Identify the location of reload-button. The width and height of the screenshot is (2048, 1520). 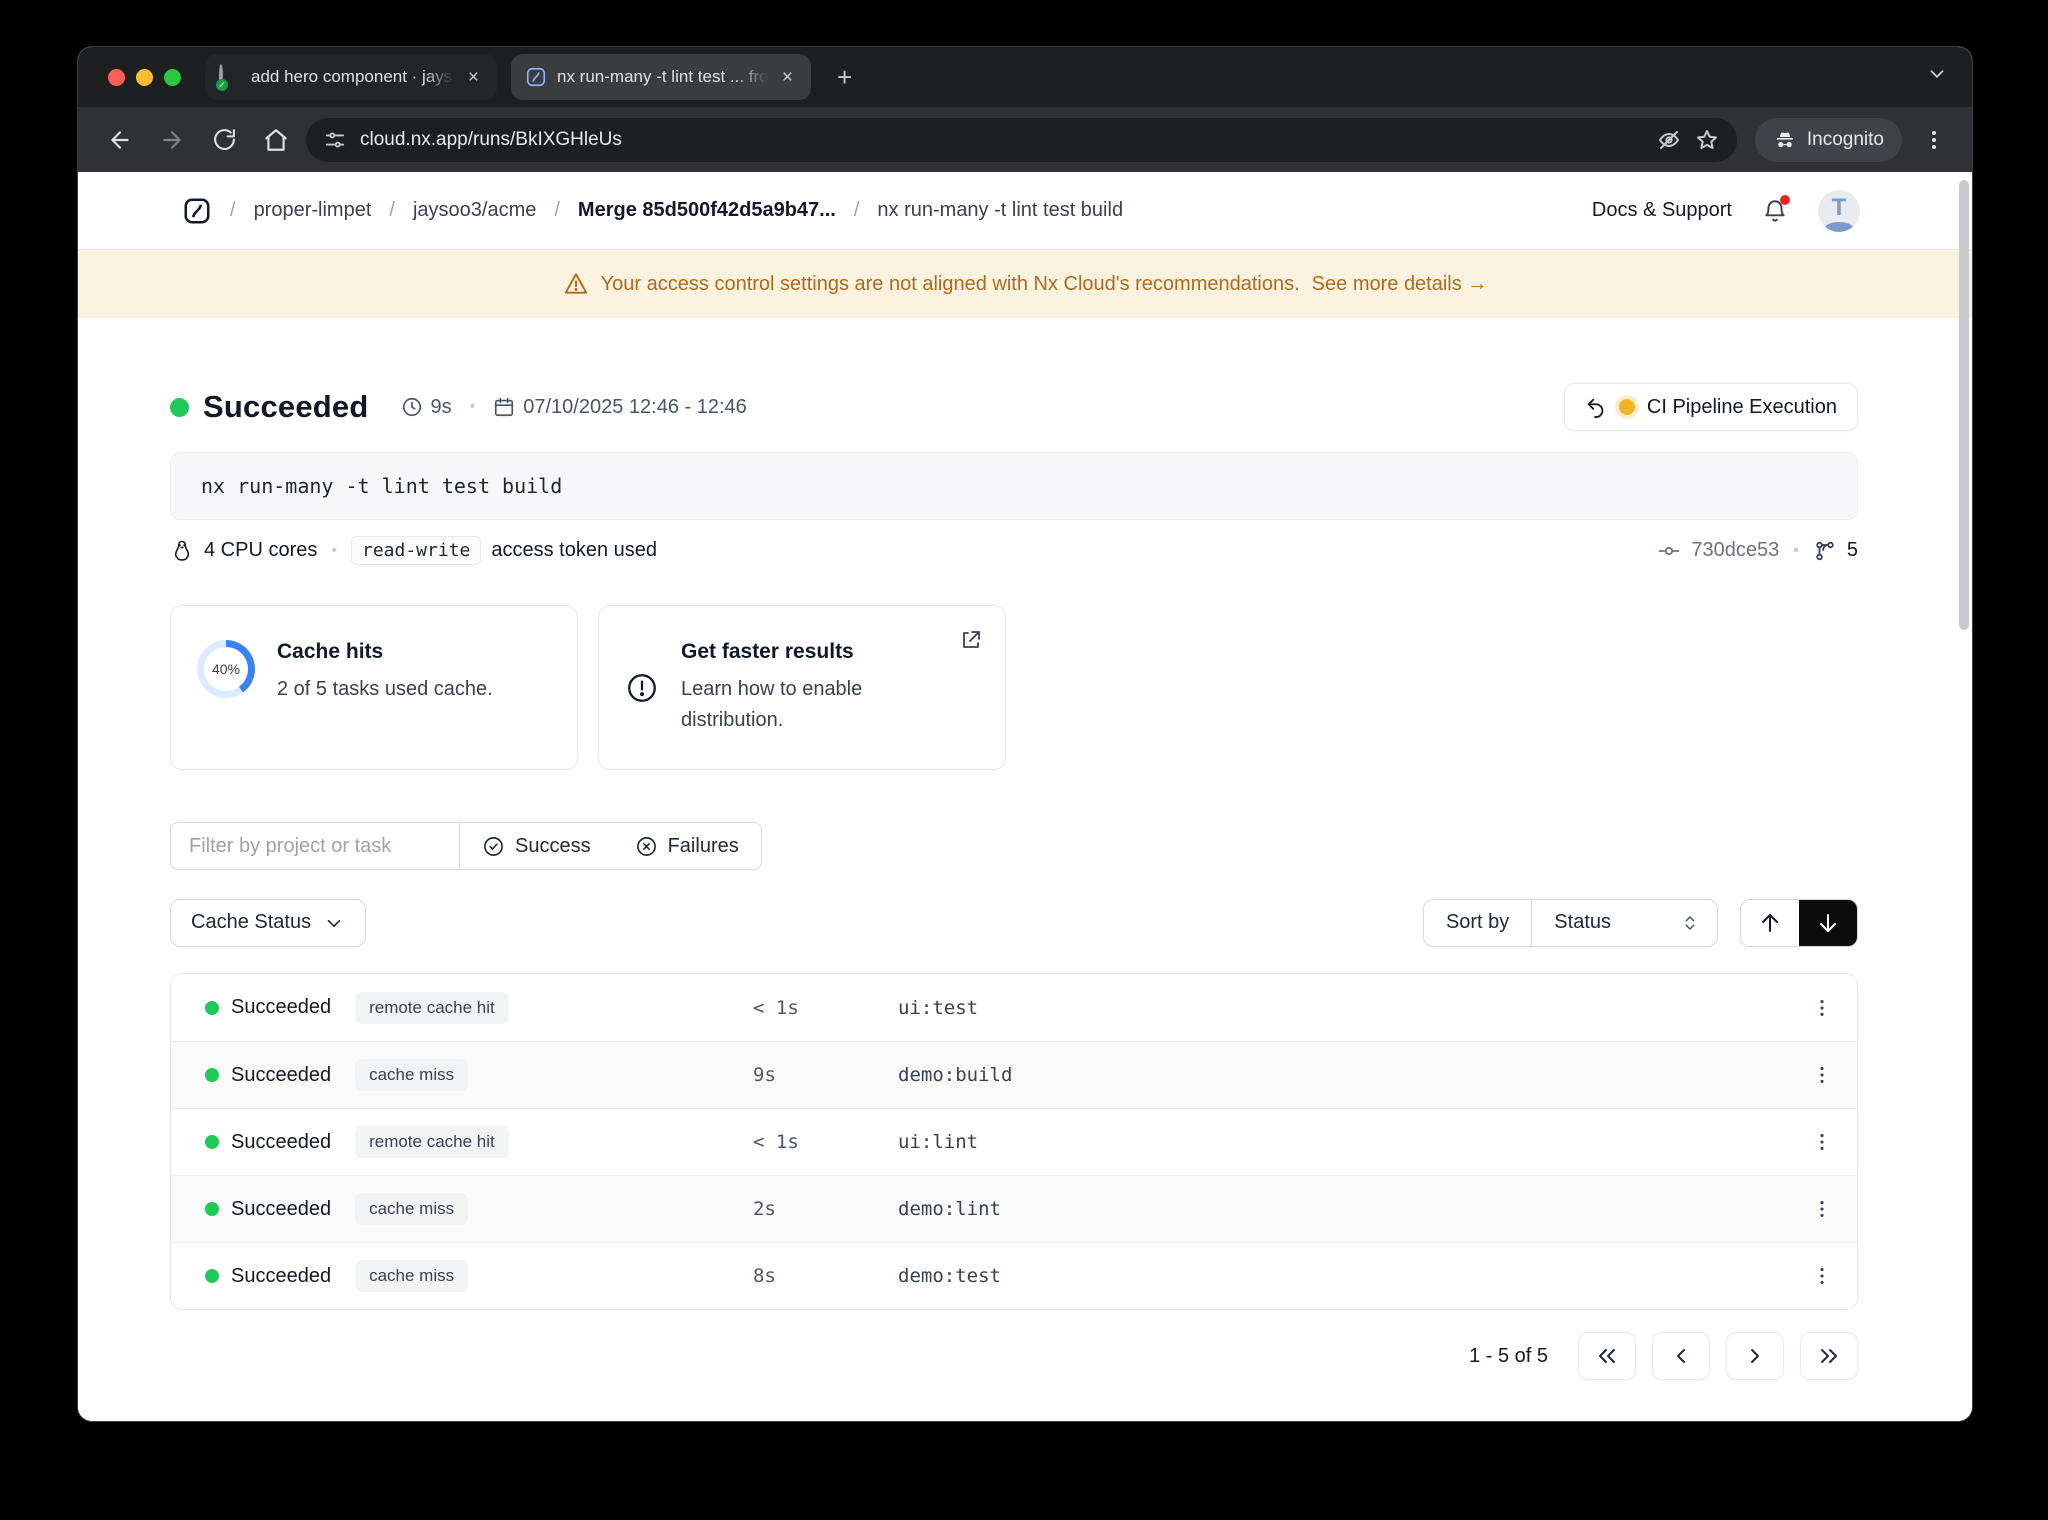
(224, 140).